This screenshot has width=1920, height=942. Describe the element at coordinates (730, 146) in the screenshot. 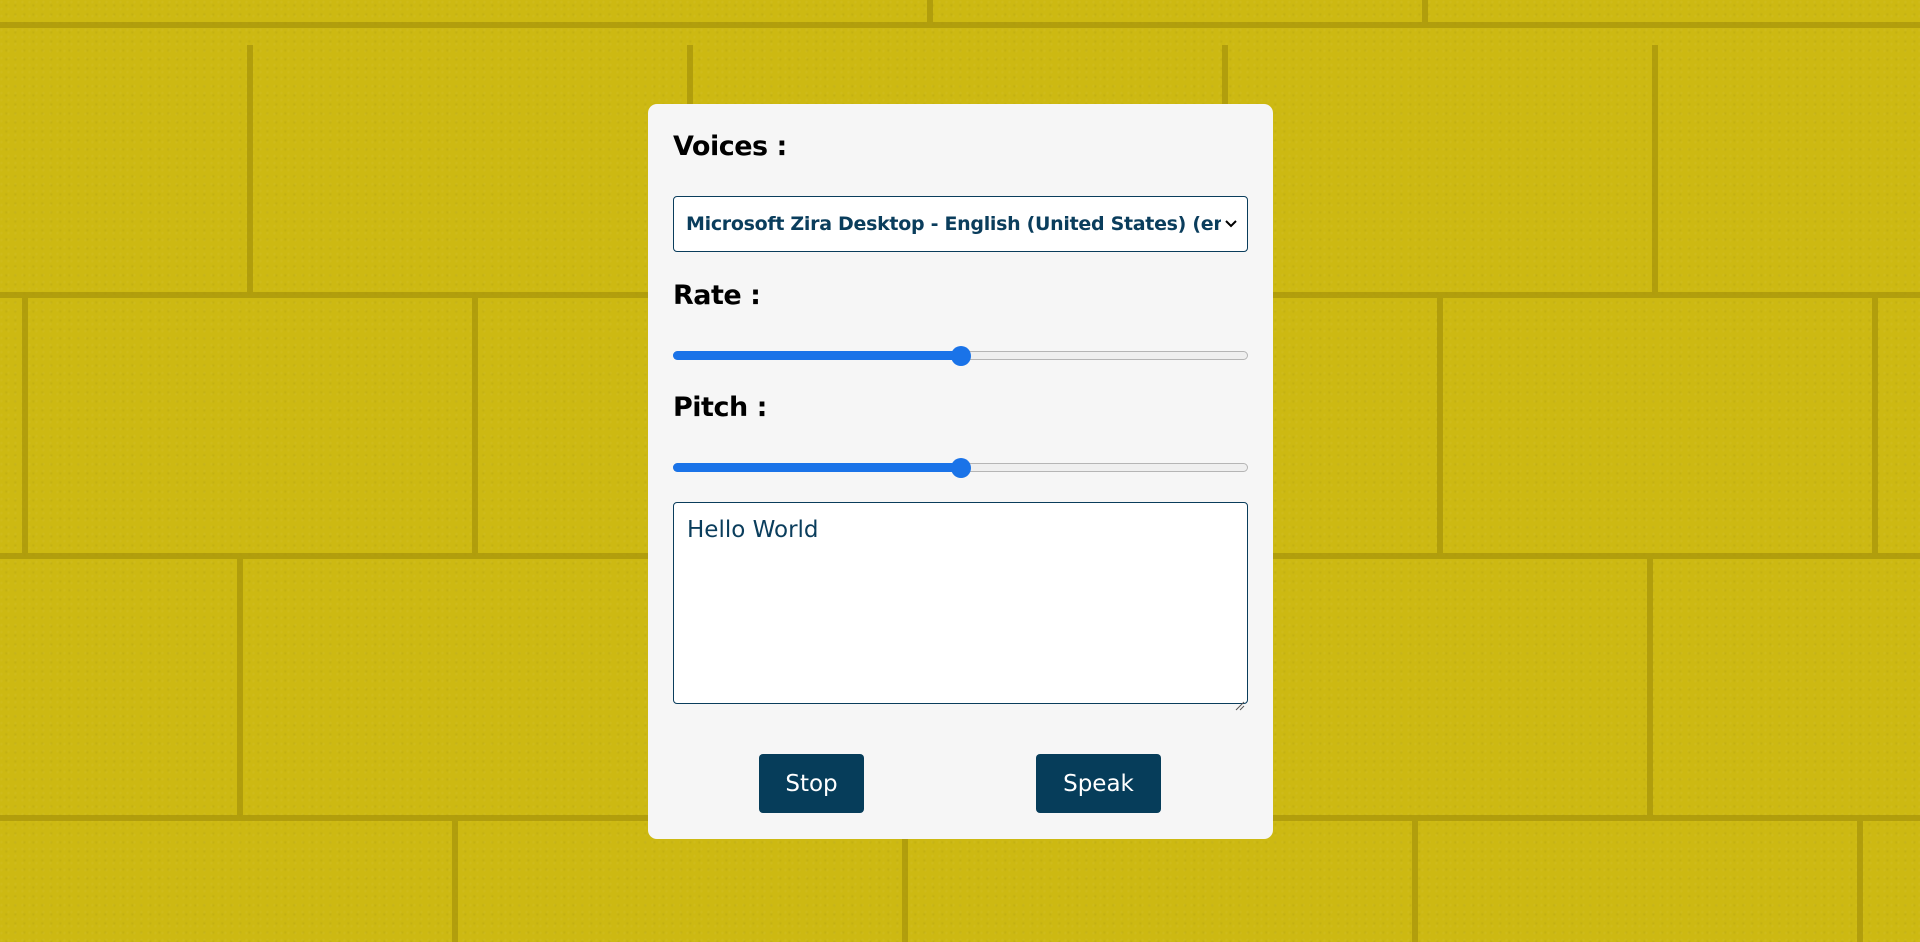

I see `voices-label: Voices :` at that location.